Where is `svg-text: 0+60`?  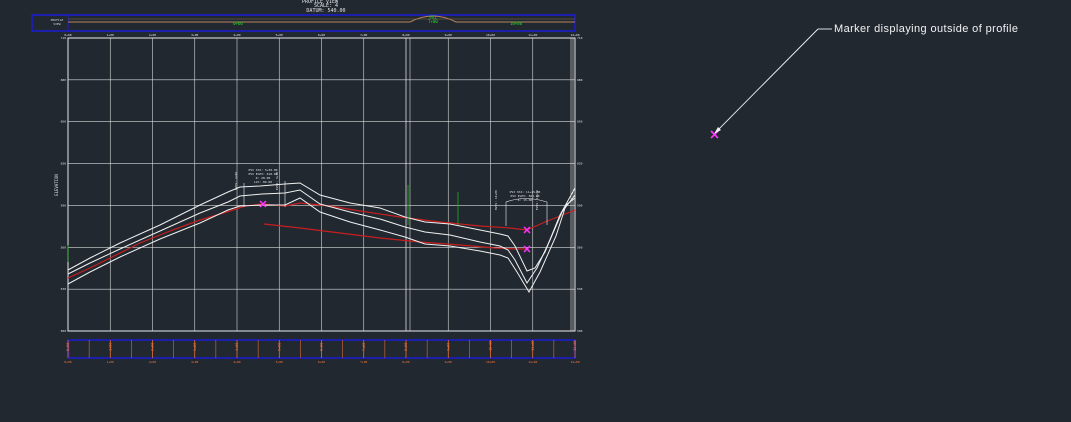
svg-text: 0+60 is located at coordinates (238, 23).